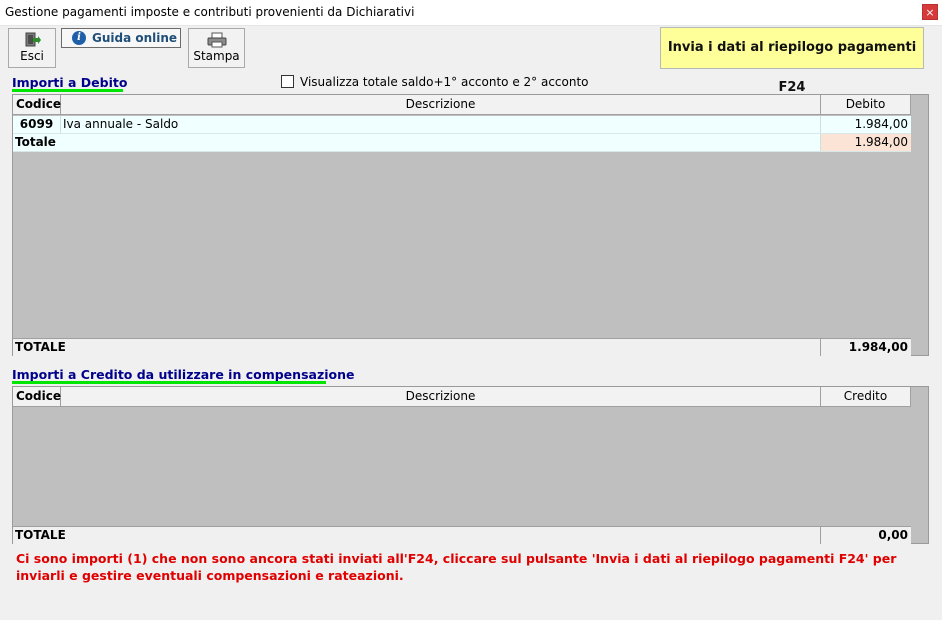  Describe the element at coordinates (37, 124) in the screenshot. I see `row-code: 6099` at that location.